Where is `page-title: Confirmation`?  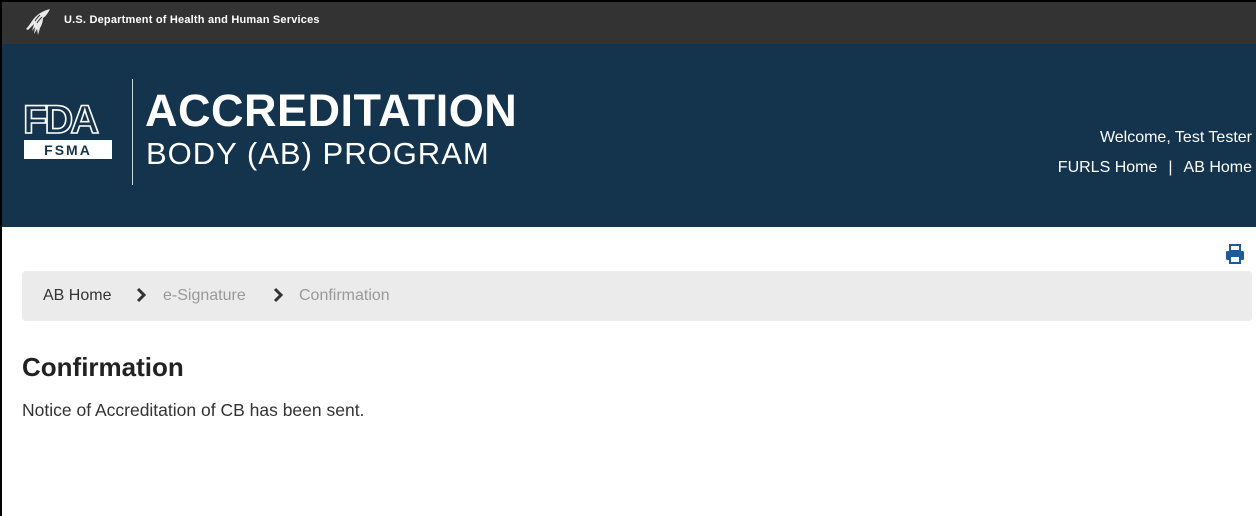 page-title: Confirmation is located at coordinates (103, 367).